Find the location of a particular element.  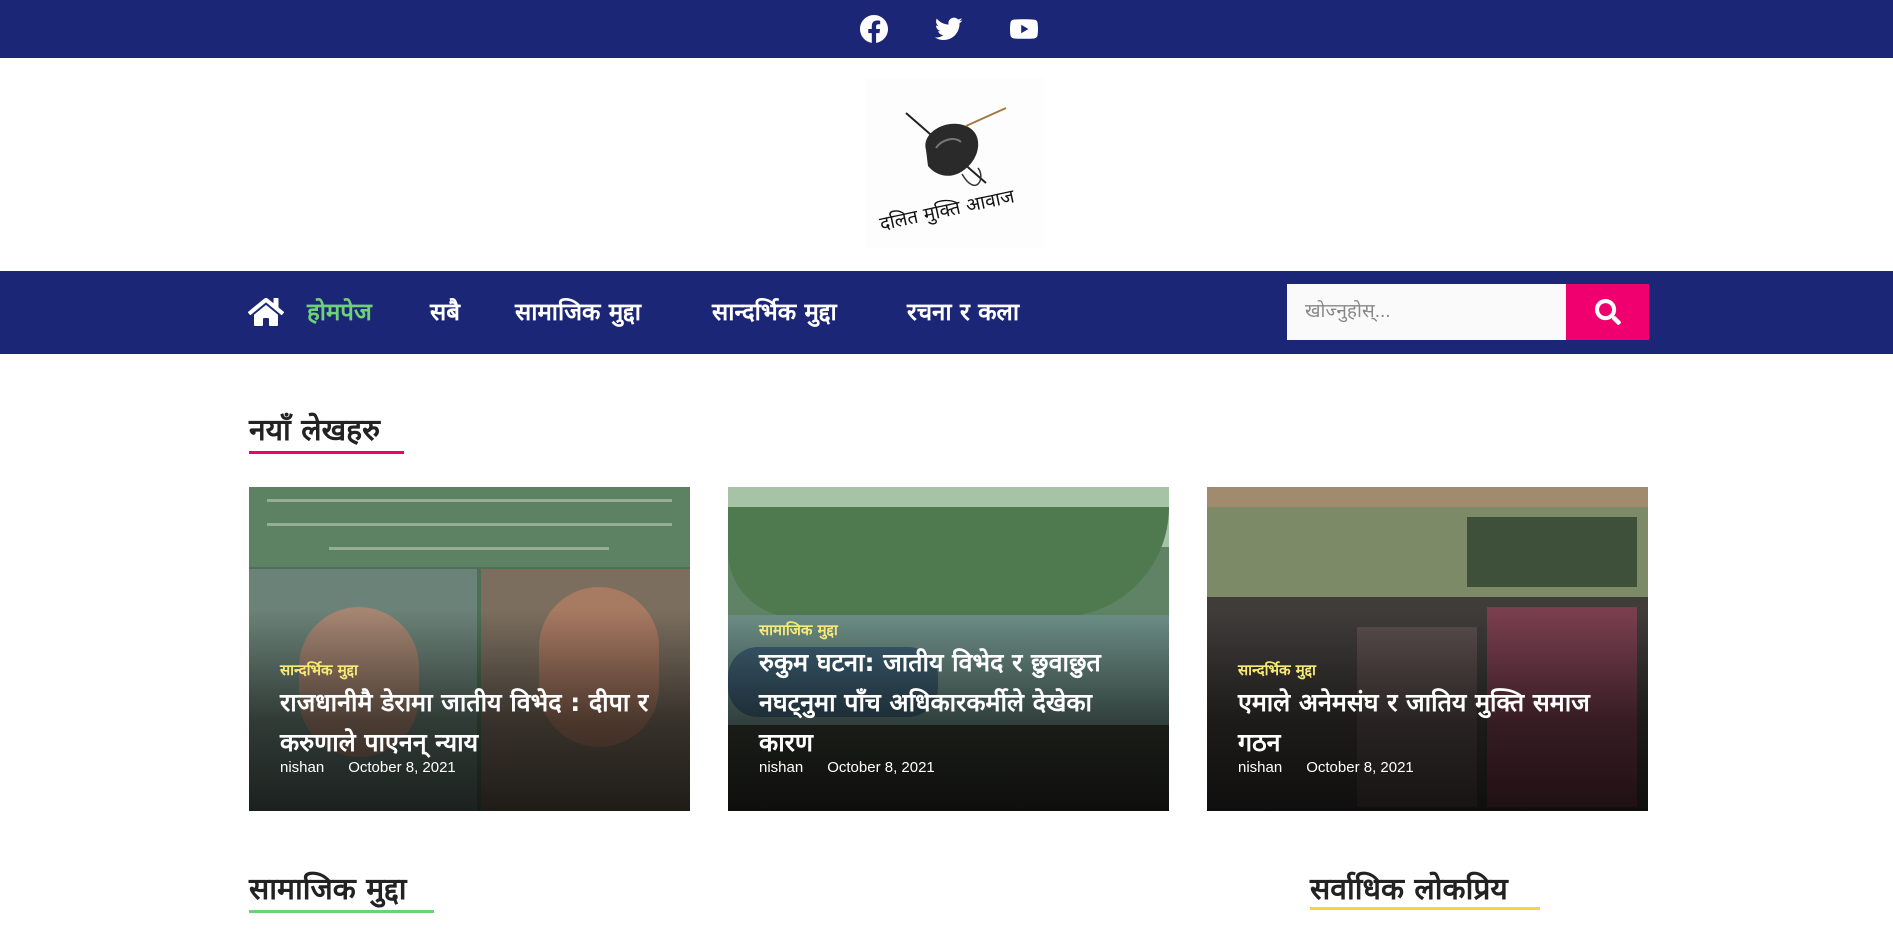

search-icon is located at coordinates (1607, 312).